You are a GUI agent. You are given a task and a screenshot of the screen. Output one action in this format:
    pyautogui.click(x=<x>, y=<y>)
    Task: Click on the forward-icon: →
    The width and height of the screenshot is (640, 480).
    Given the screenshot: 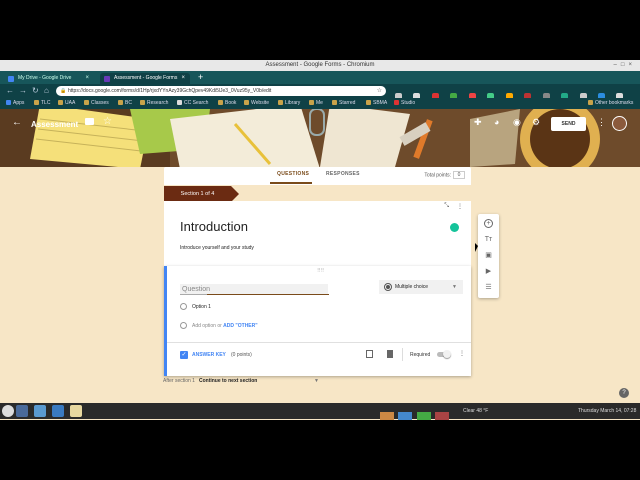 What is the action you would take?
    pyautogui.click(x=23, y=90)
    